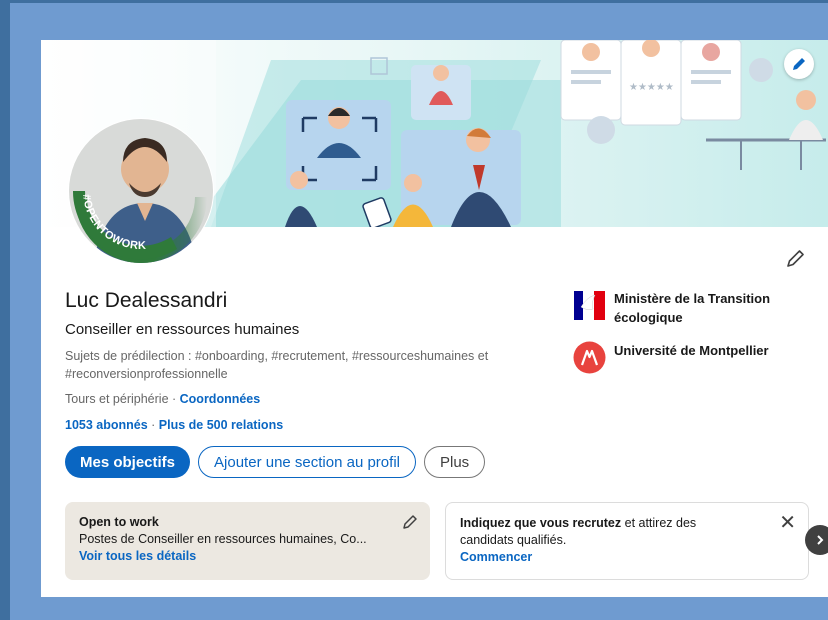 The image size is (828, 620). I want to click on profile-name: Luc Dealessandri, so click(146, 300).